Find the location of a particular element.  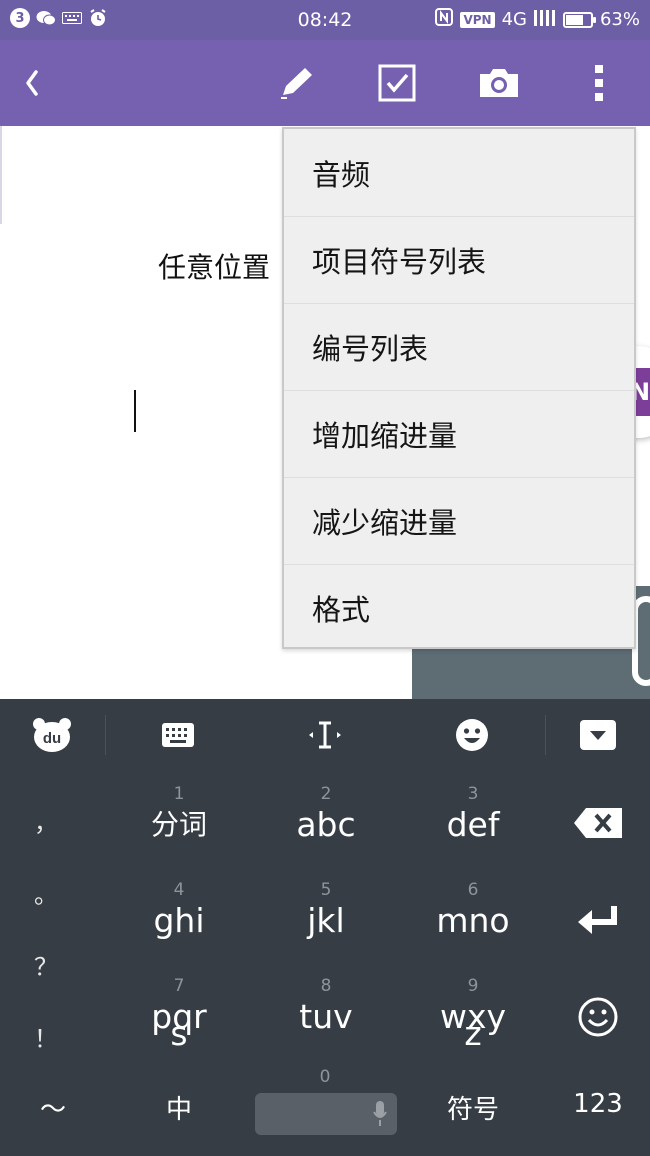

menu-item-increase-indent: 增加缩进量 is located at coordinates (459, 433).